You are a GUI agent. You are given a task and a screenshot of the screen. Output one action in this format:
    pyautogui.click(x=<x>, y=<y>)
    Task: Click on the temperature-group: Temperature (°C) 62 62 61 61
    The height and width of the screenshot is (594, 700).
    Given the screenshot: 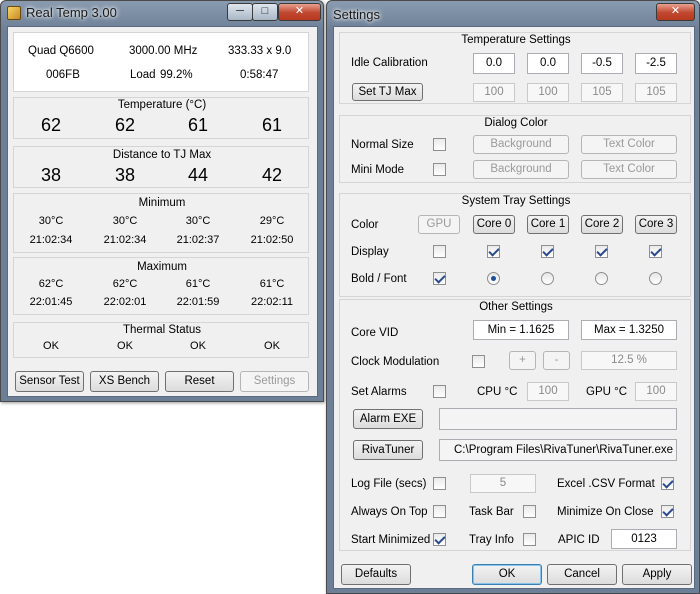 What is the action you would take?
    pyautogui.click(x=161, y=118)
    